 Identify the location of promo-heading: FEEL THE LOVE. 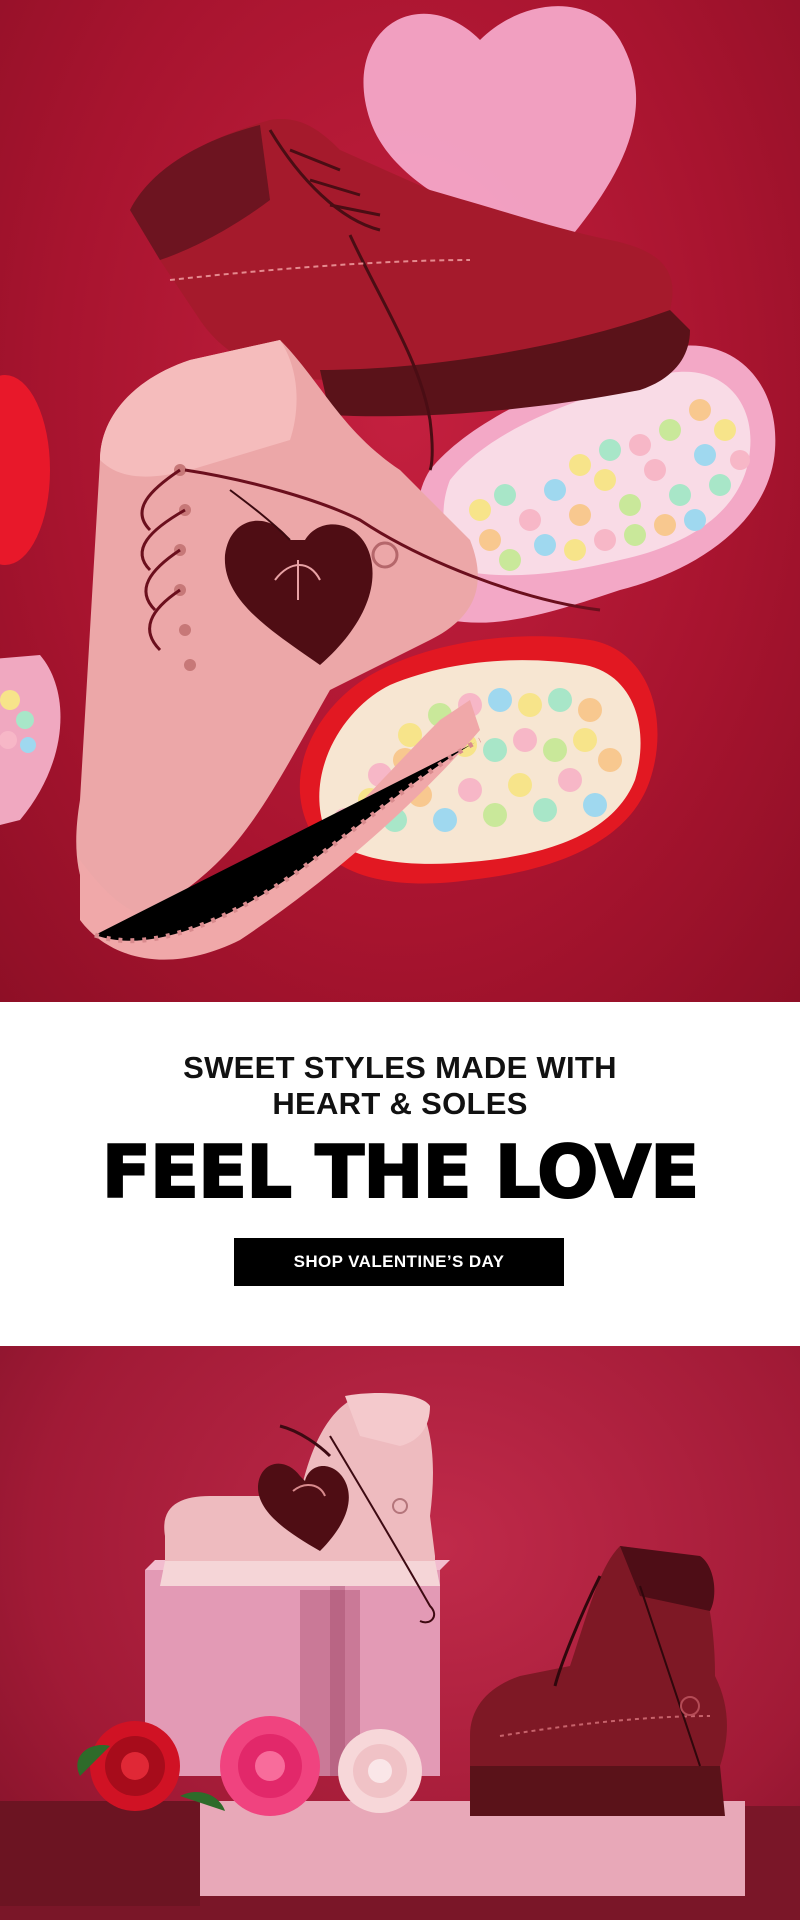
(401, 1172).